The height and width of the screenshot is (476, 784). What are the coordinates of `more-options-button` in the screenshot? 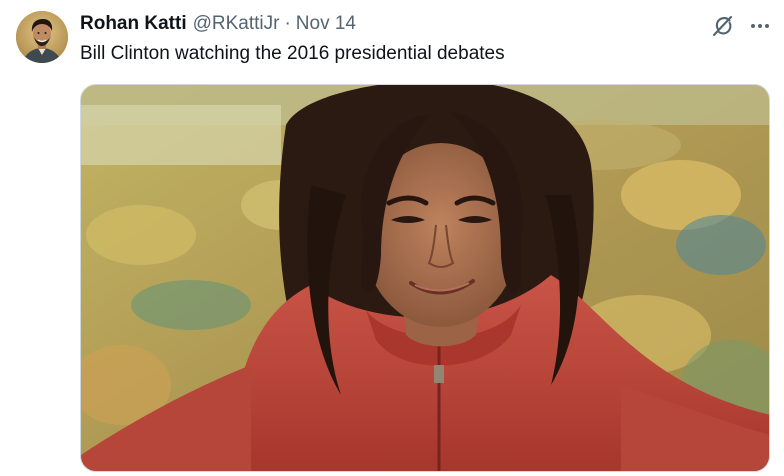 It's located at (760, 26).